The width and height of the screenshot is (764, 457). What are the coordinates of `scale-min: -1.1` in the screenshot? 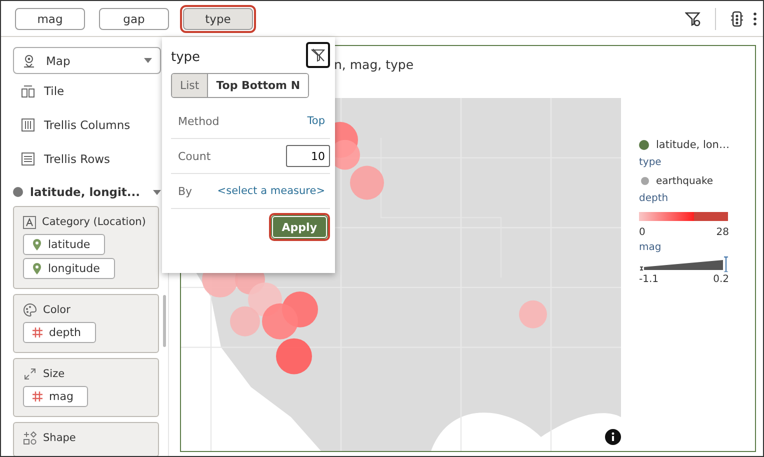 It's located at (649, 280).